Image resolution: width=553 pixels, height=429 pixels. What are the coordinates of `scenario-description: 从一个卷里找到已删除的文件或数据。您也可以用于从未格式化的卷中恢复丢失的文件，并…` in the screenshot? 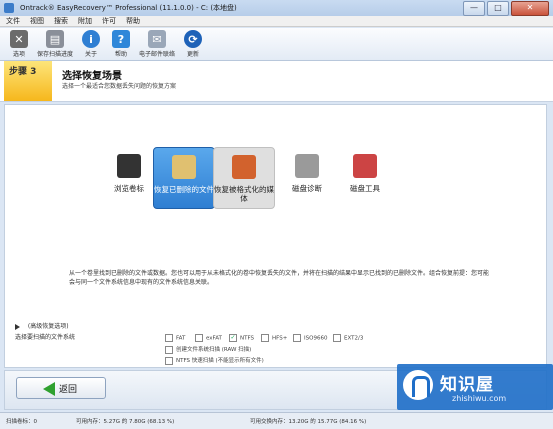 It's located at (279, 278).